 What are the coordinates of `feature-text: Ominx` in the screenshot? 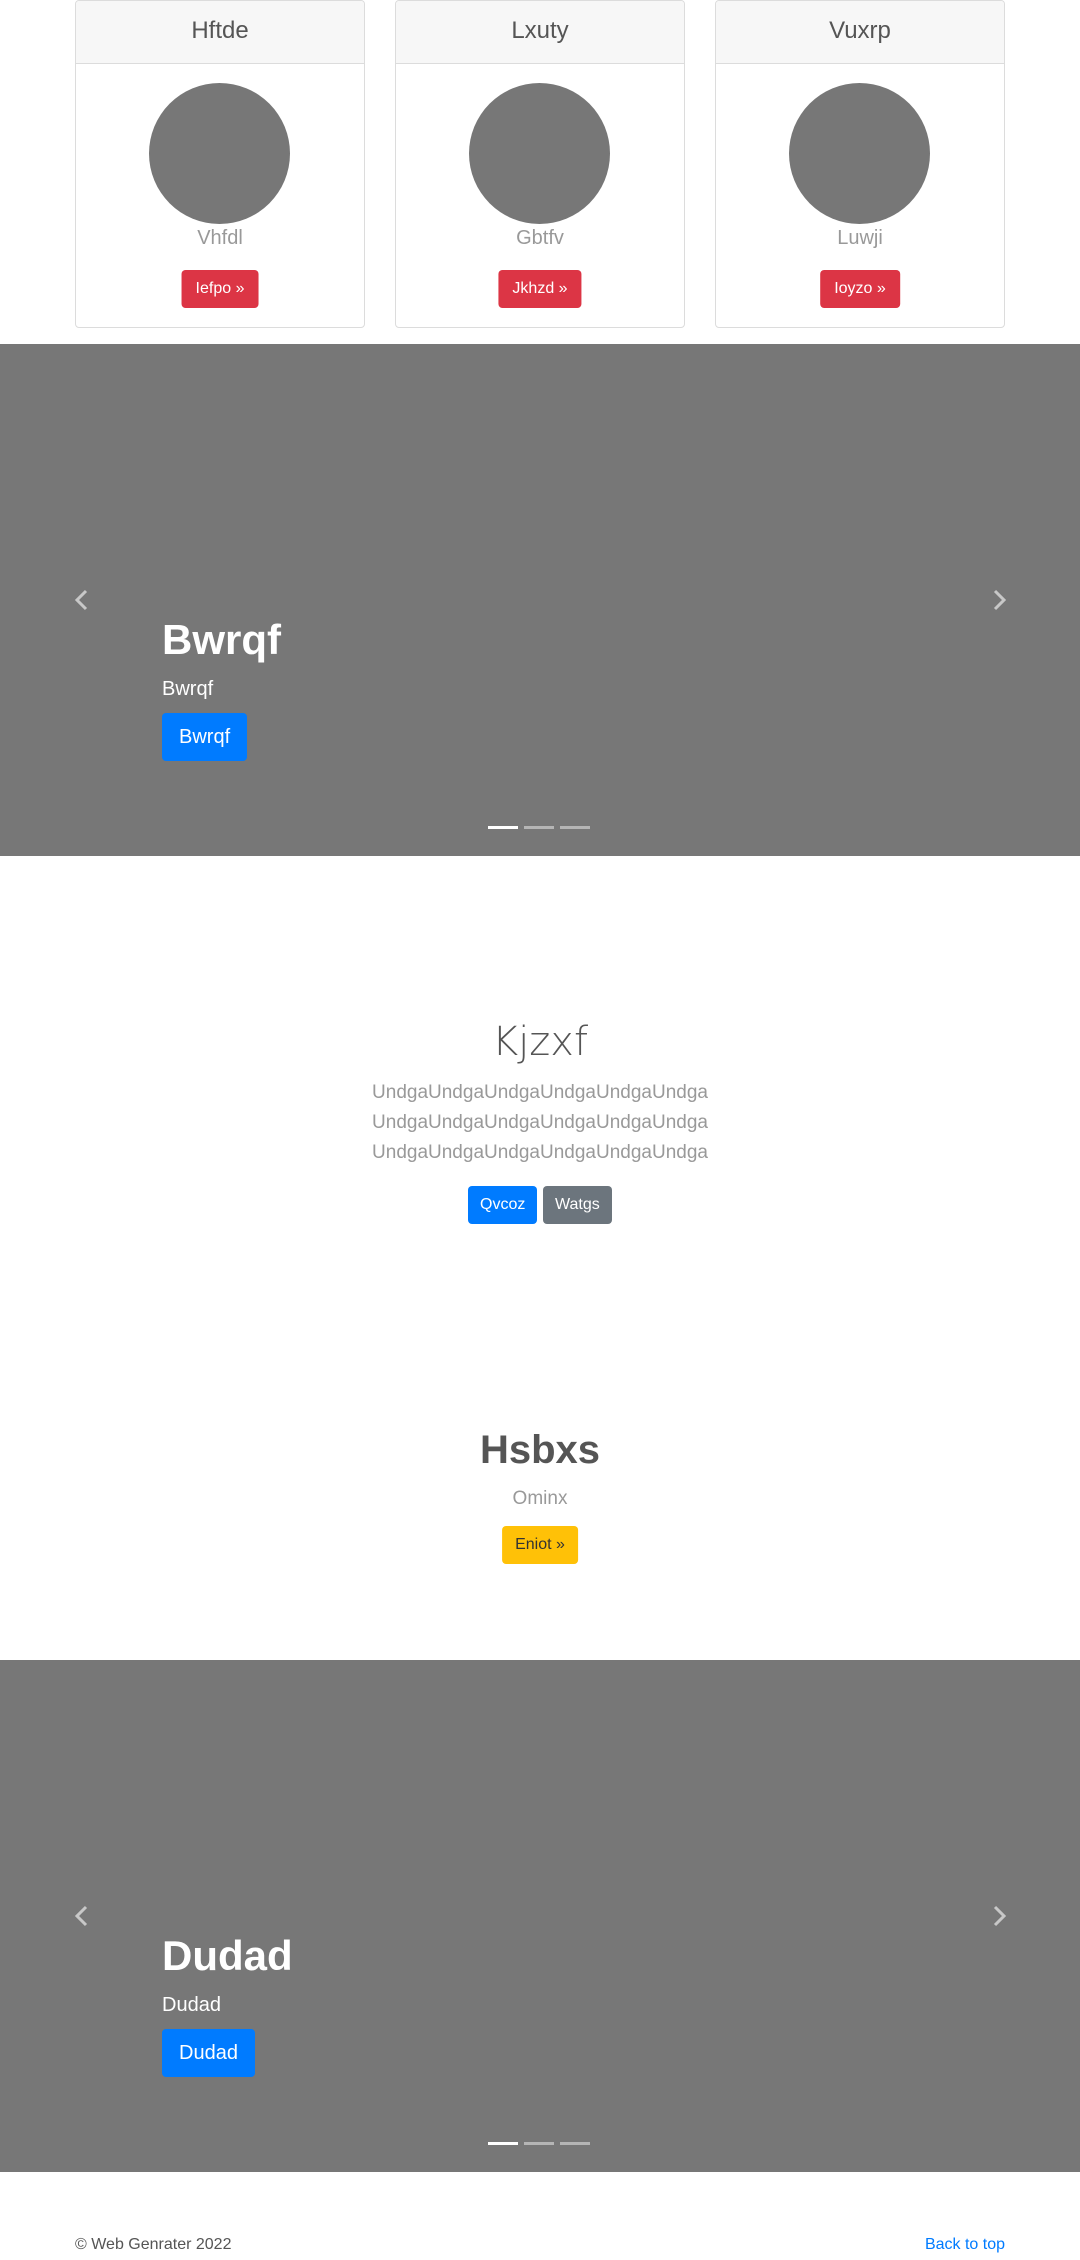 It's located at (540, 1498).